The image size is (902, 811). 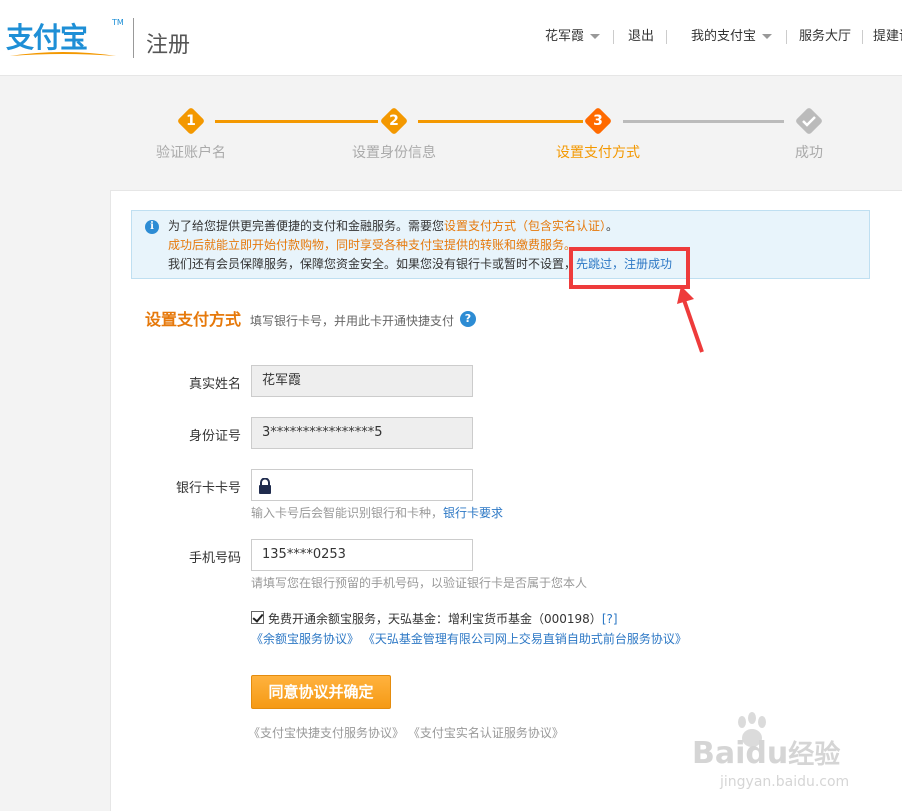 What do you see at coordinates (451, 135) in the screenshot?
I see `progress-steps: 1 2 3 验证账户名 设置身份信息 设置支付方式 成功` at bounding box center [451, 135].